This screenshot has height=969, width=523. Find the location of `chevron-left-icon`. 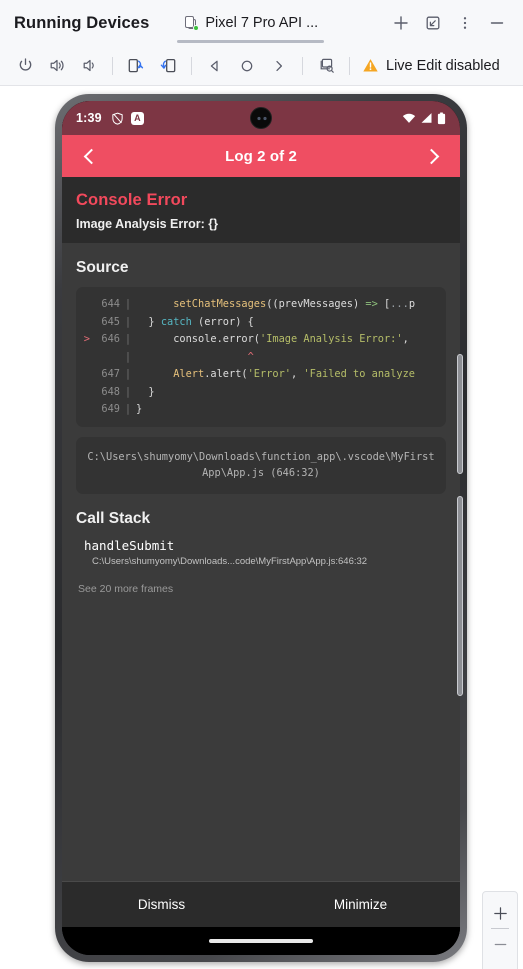

chevron-left-icon is located at coordinates (91, 156).